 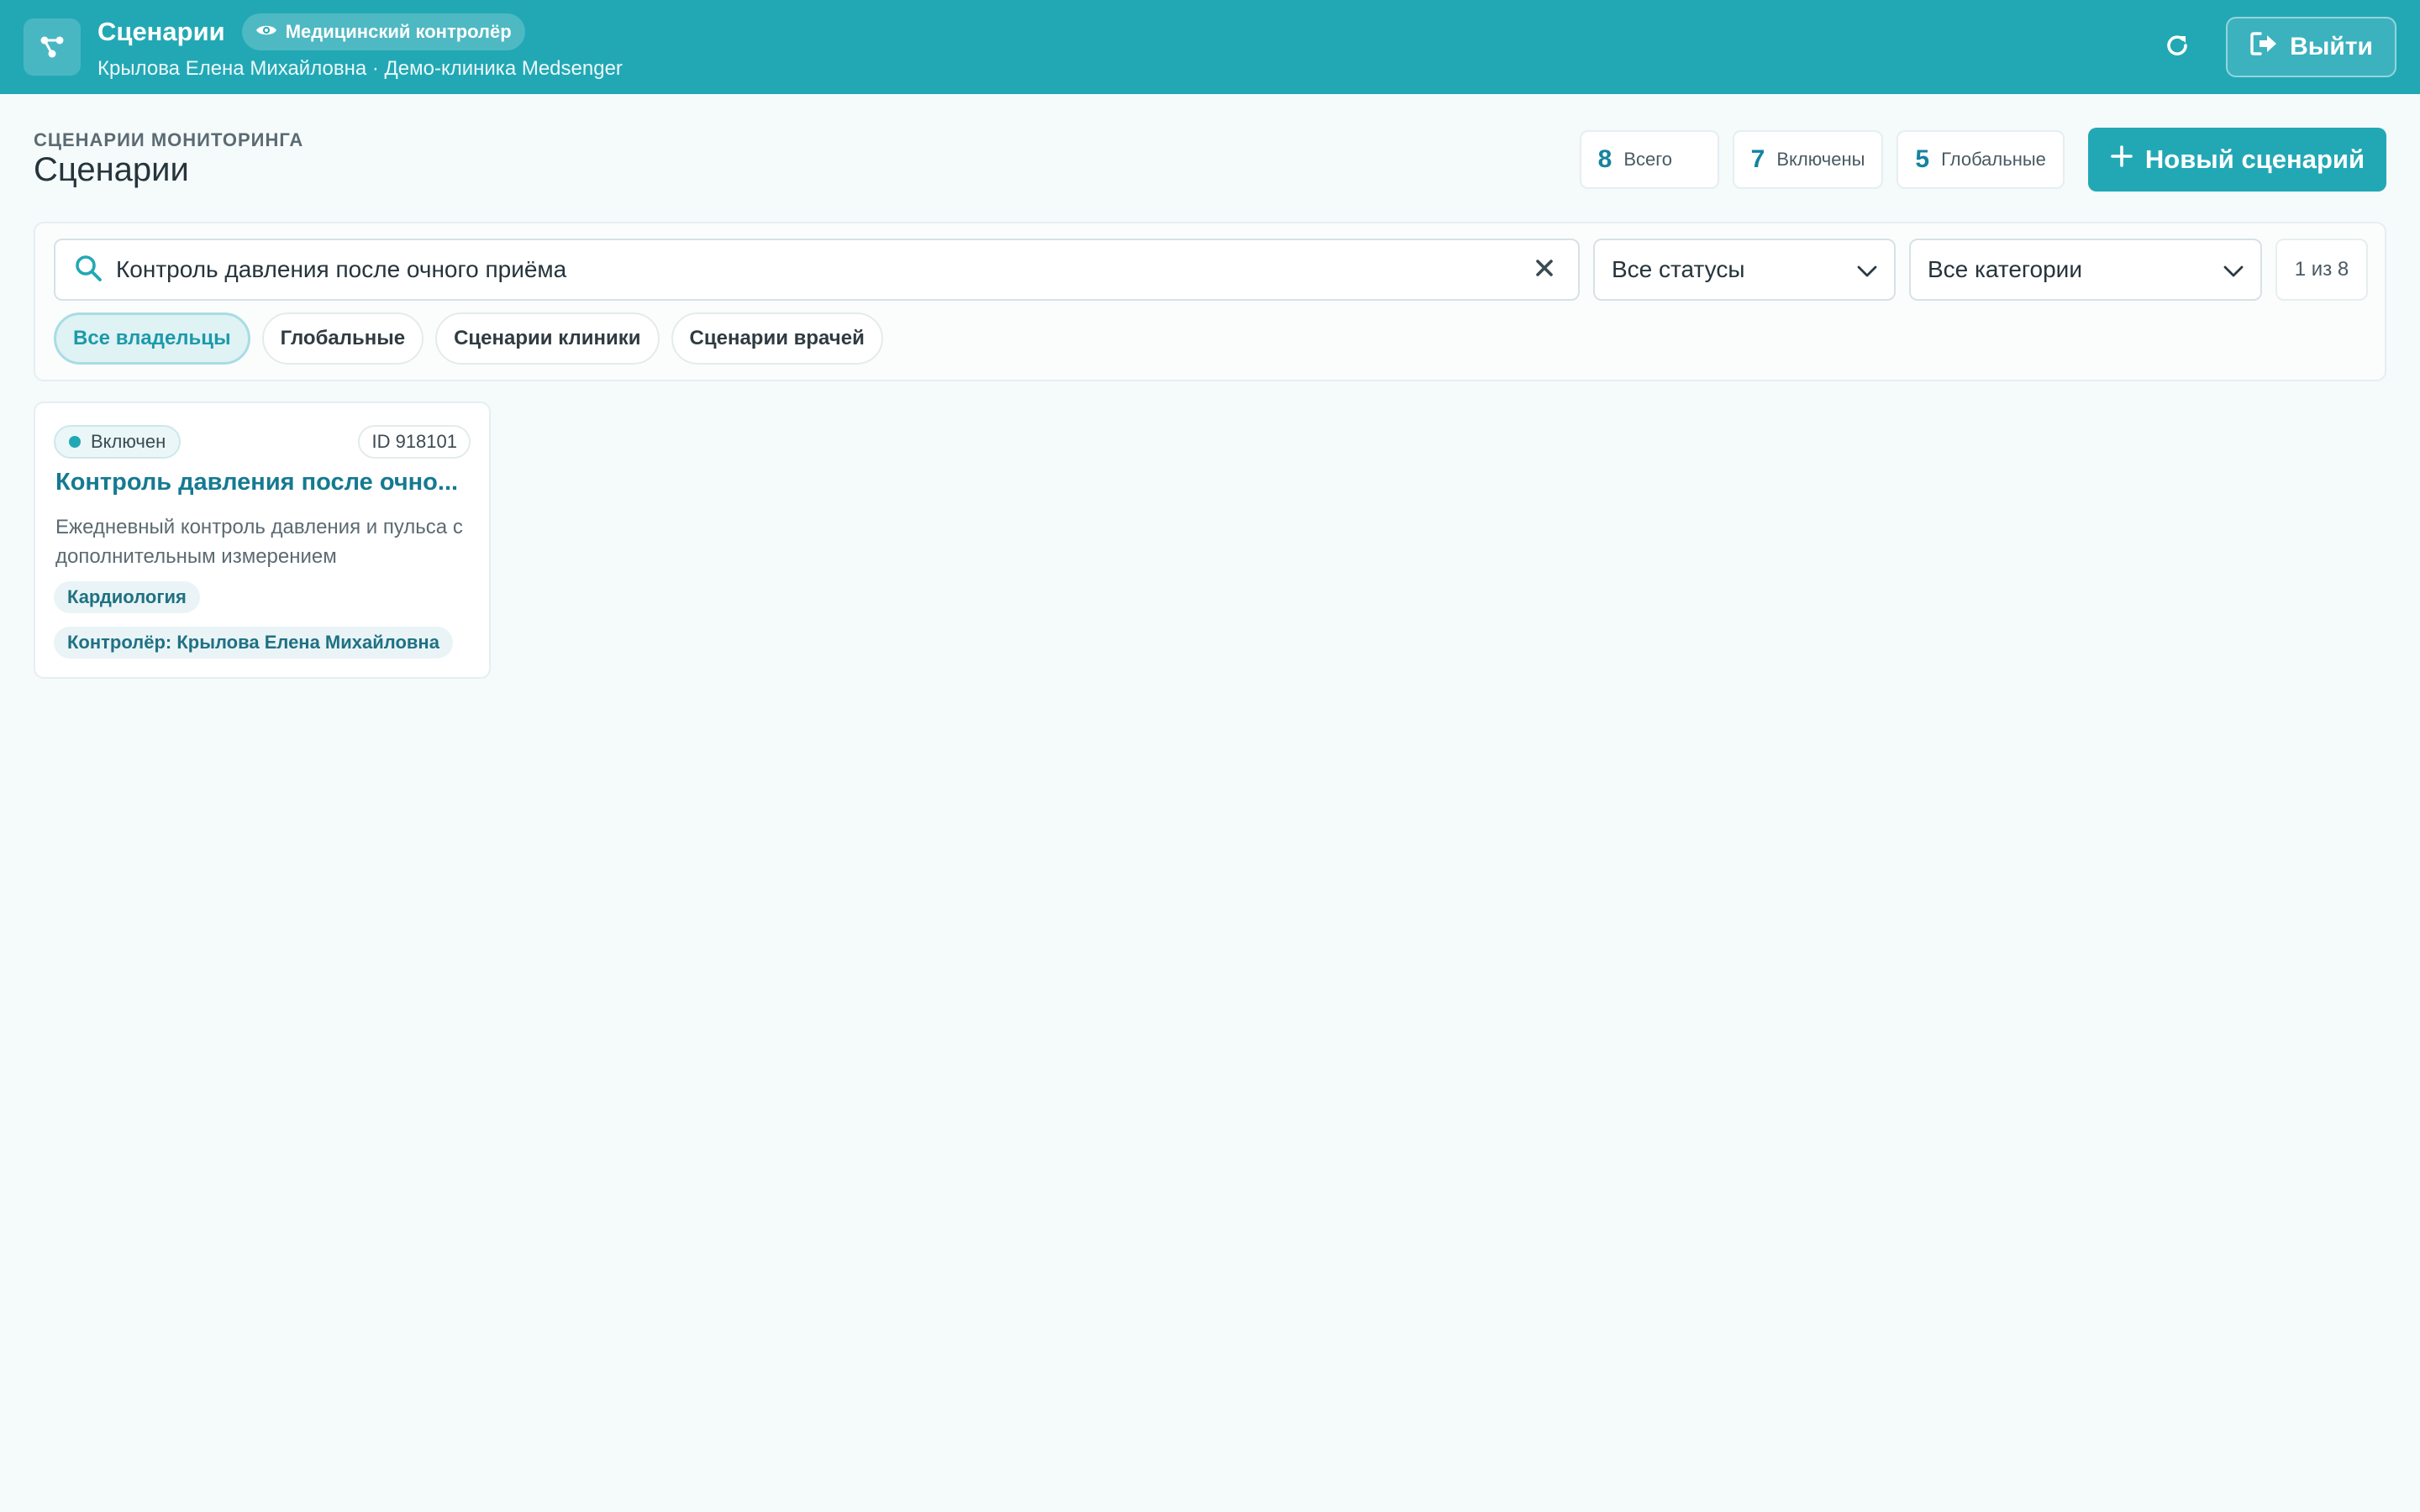 I want to click on stat-global-value: 5, so click(x=1922, y=159).